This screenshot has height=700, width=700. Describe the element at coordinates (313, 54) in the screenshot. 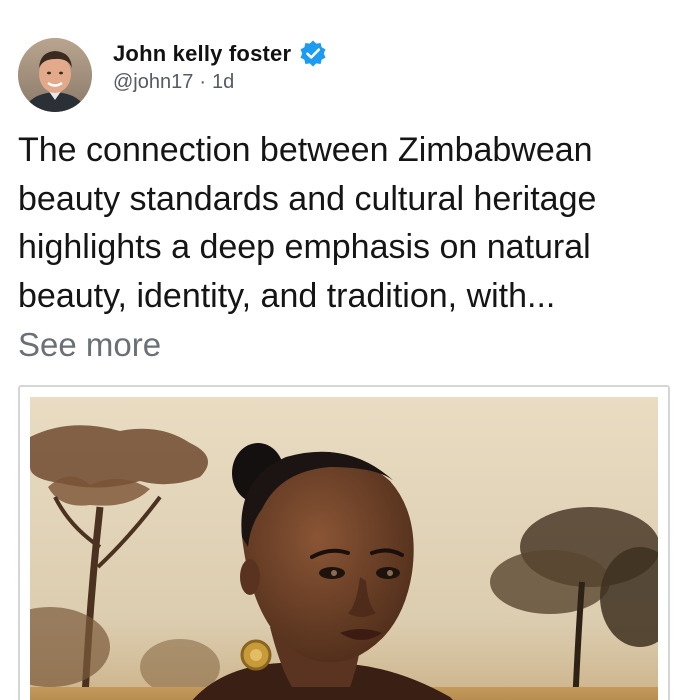

I see `verified-badge-icon` at that location.